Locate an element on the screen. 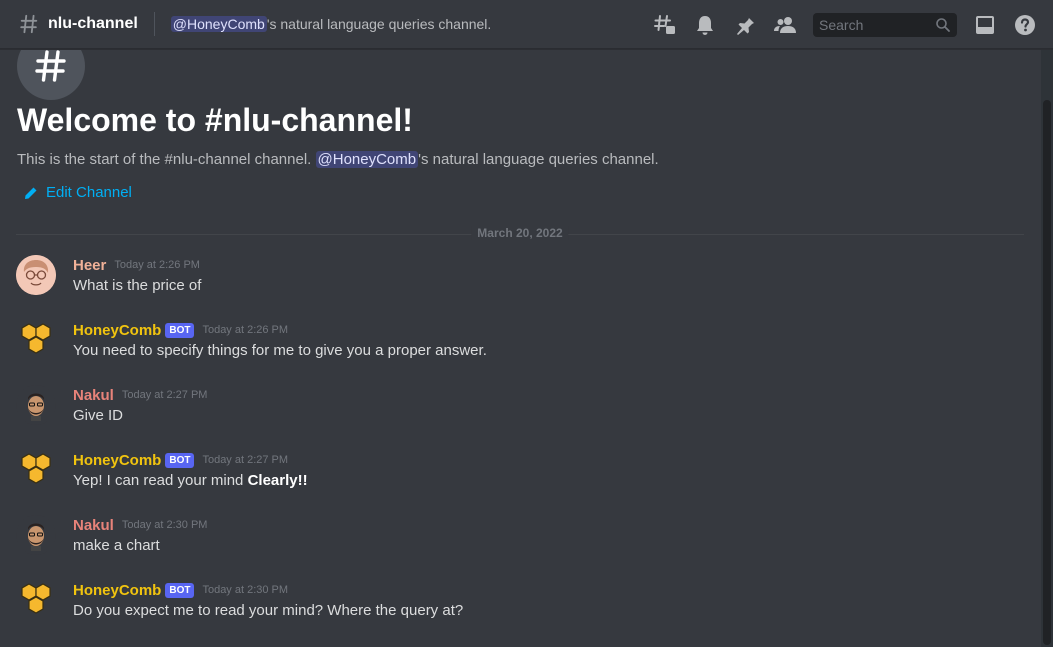 The width and height of the screenshot is (1053, 647). edit-channel-button: Edit Channel is located at coordinates (78, 192).